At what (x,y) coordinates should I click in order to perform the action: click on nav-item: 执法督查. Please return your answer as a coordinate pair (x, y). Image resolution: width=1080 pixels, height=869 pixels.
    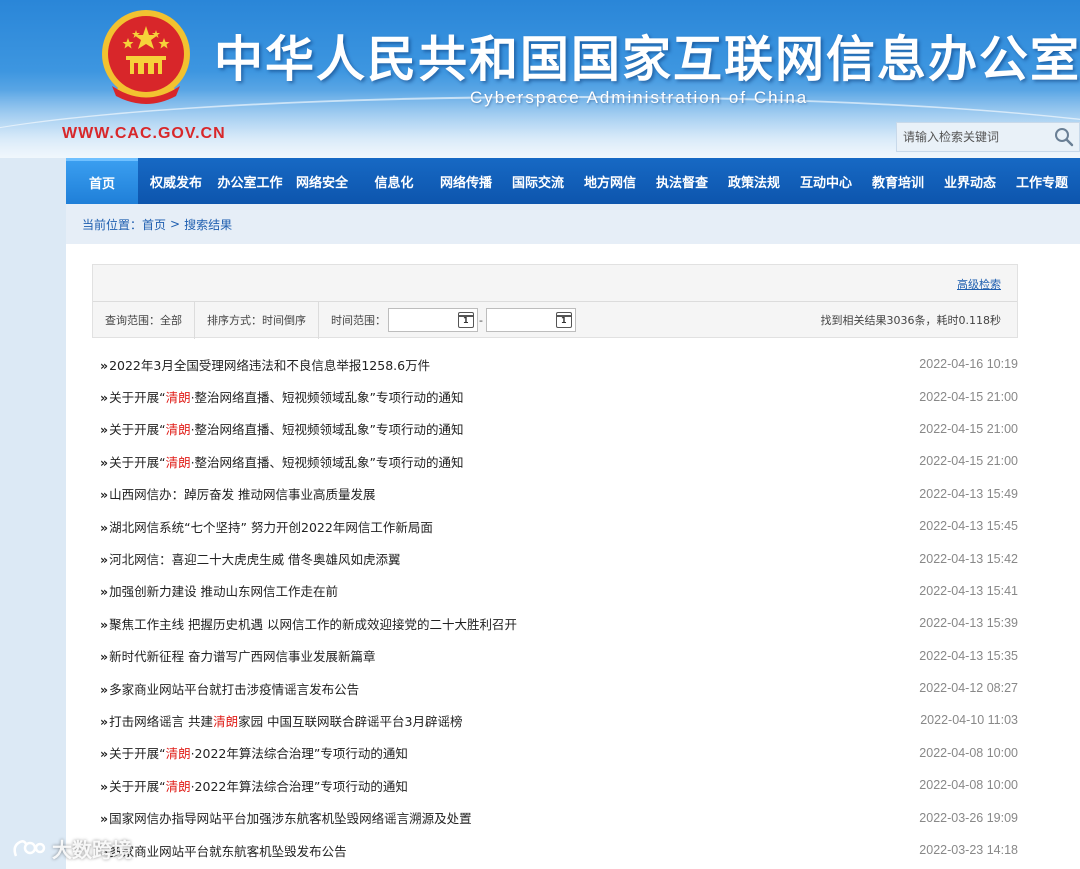
    Looking at the image, I should click on (682, 181).